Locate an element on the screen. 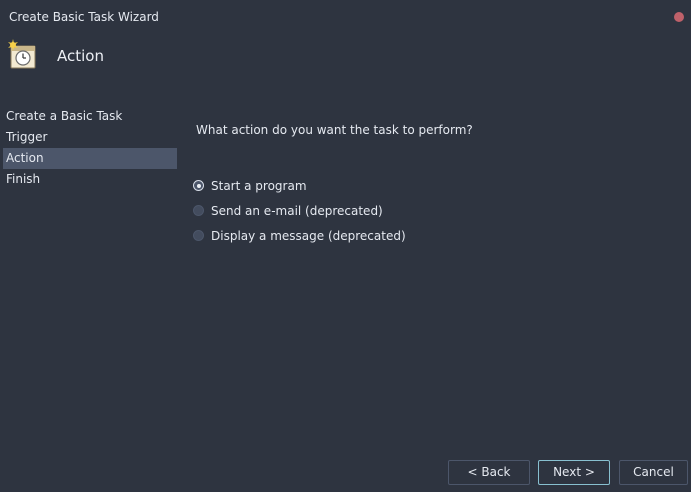  page-title: Action is located at coordinates (80, 56).